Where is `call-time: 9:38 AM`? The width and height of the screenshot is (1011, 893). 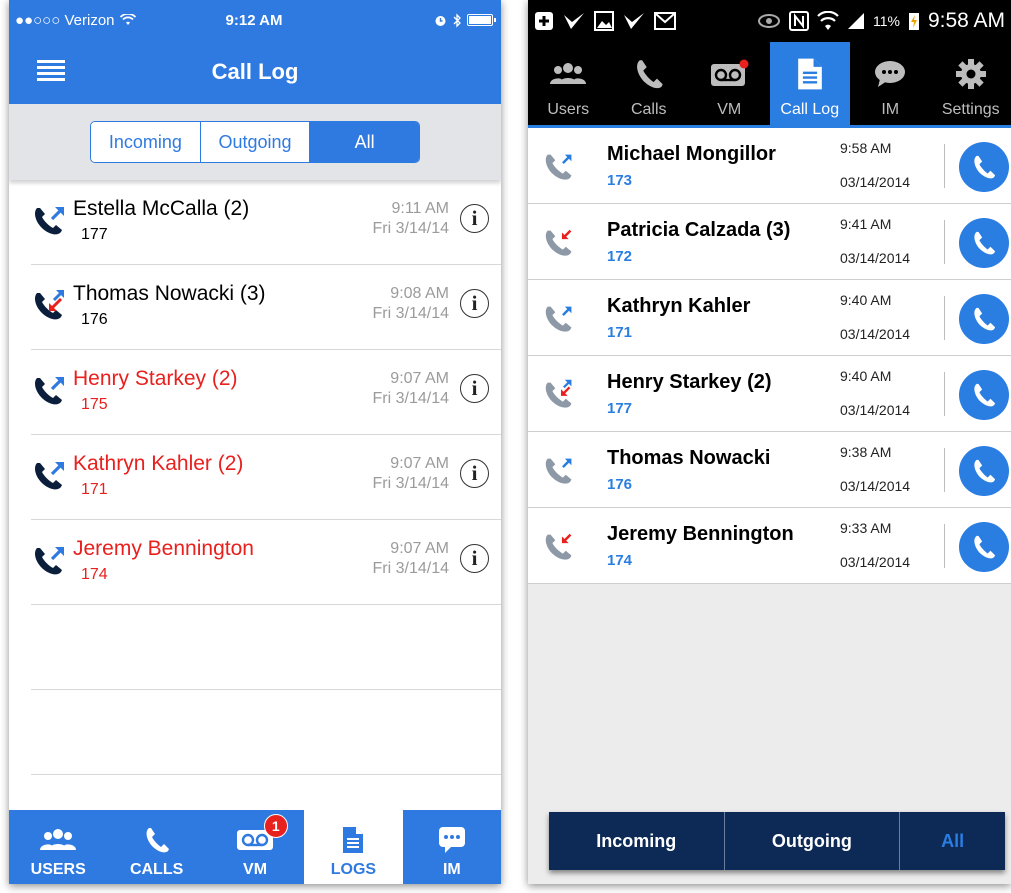 call-time: 9:38 AM is located at coordinates (866, 452).